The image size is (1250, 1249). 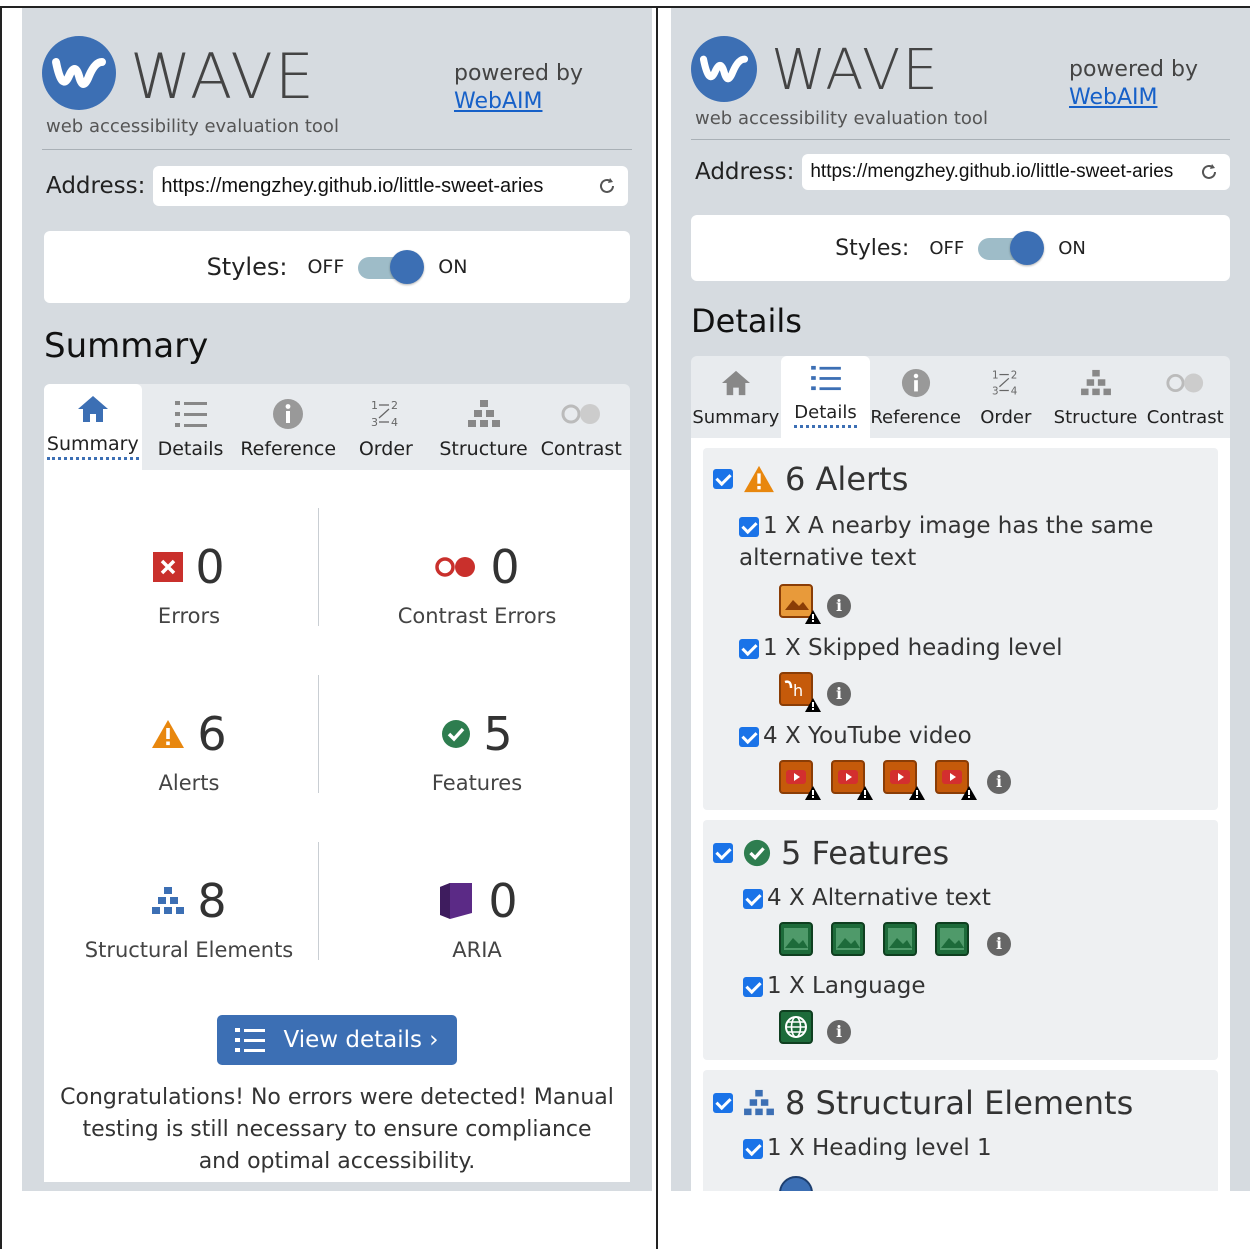 What do you see at coordinates (190, 414) in the screenshot?
I see `list-icon` at bounding box center [190, 414].